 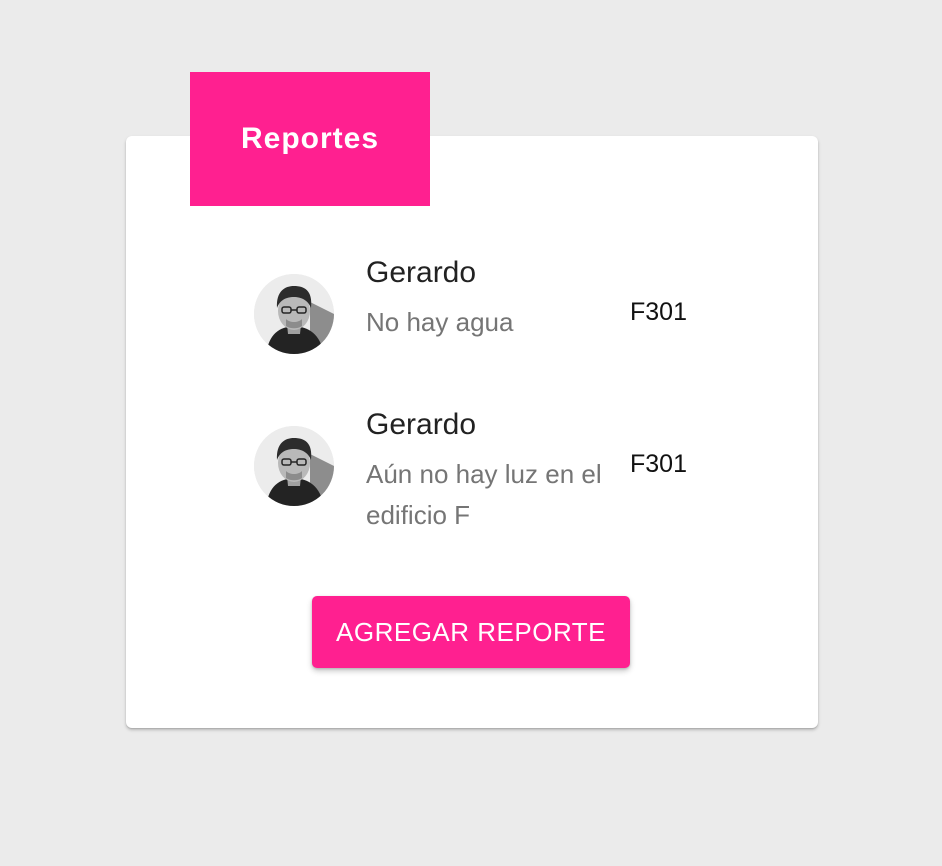 What do you see at coordinates (484, 494) in the screenshot?
I see `report-message: Aún no hay luz en el edificio F` at bounding box center [484, 494].